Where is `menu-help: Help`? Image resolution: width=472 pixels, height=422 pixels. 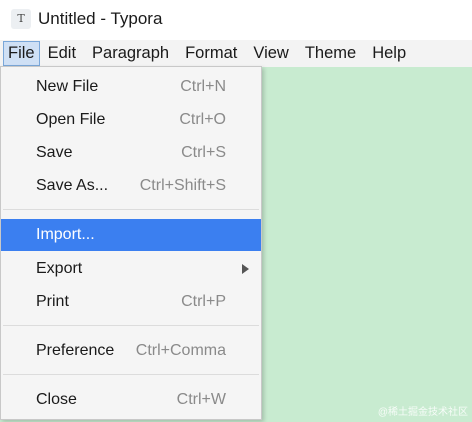
menu-help: Help is located at coordinates (389, 53).